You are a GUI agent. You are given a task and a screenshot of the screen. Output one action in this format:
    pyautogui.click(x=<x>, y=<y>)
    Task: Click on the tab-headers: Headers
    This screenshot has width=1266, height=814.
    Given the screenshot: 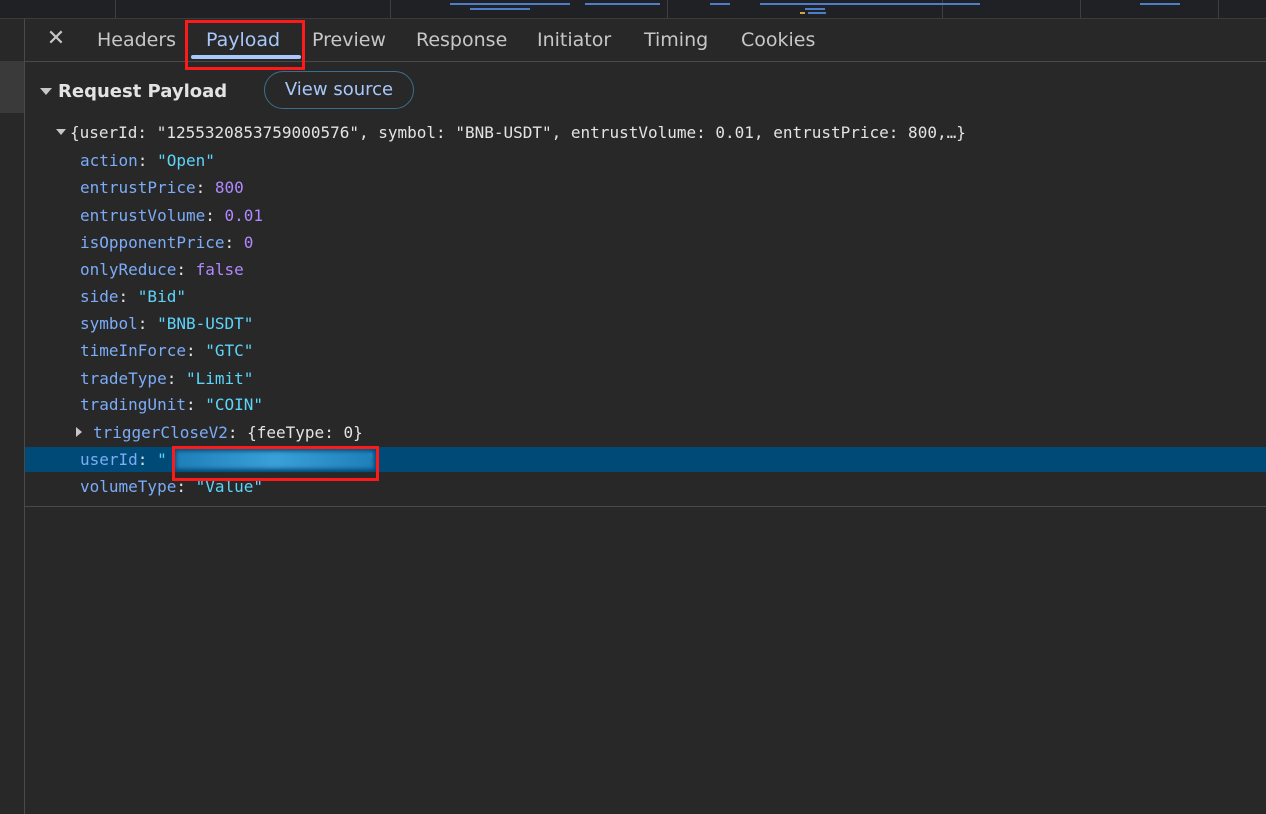 What is the action you would take?
    pyautogui.click(x=136, y=40)
    